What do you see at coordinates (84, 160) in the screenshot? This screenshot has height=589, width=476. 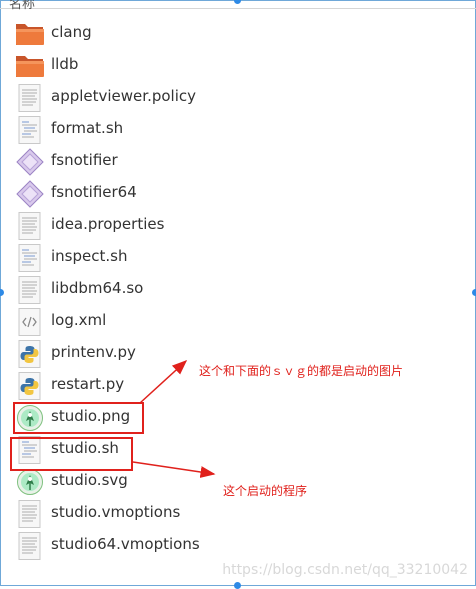 I see `file-name: fsnotifier` at bounding box center [84, 160].